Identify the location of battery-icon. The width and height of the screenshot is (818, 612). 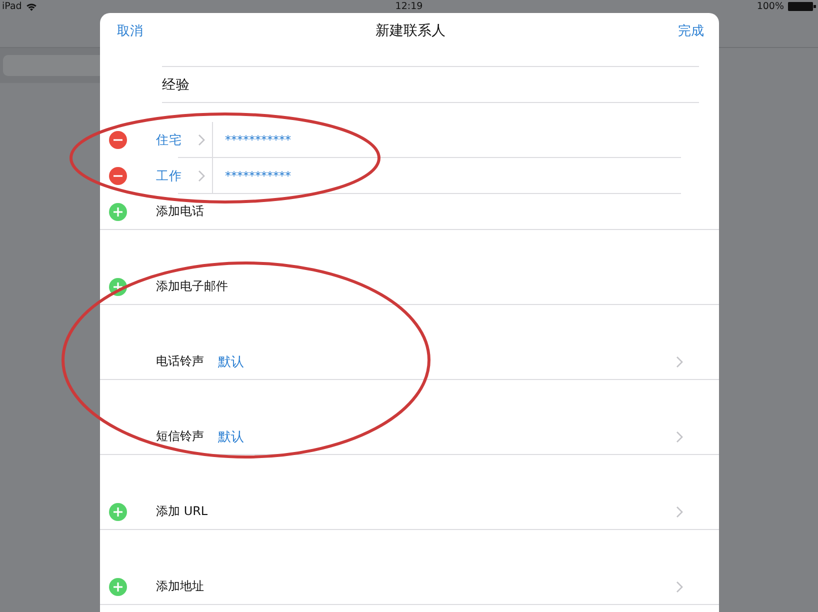
(802, 6).